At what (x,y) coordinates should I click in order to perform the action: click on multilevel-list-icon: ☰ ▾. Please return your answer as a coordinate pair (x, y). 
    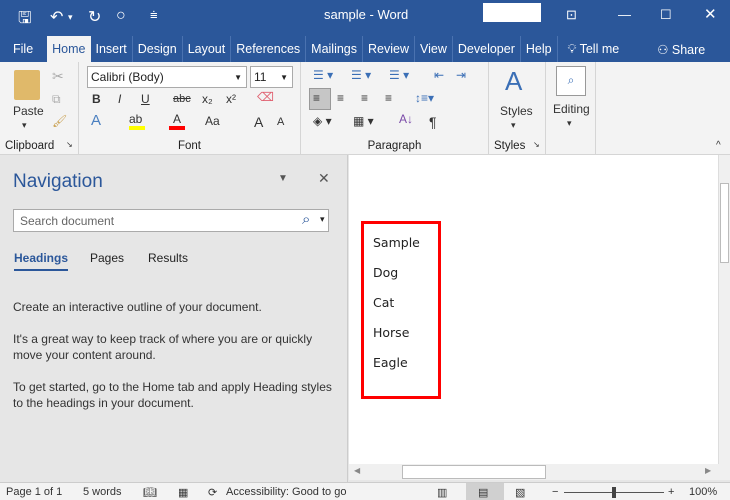
    Looking at the image, I should click on (399, 75).